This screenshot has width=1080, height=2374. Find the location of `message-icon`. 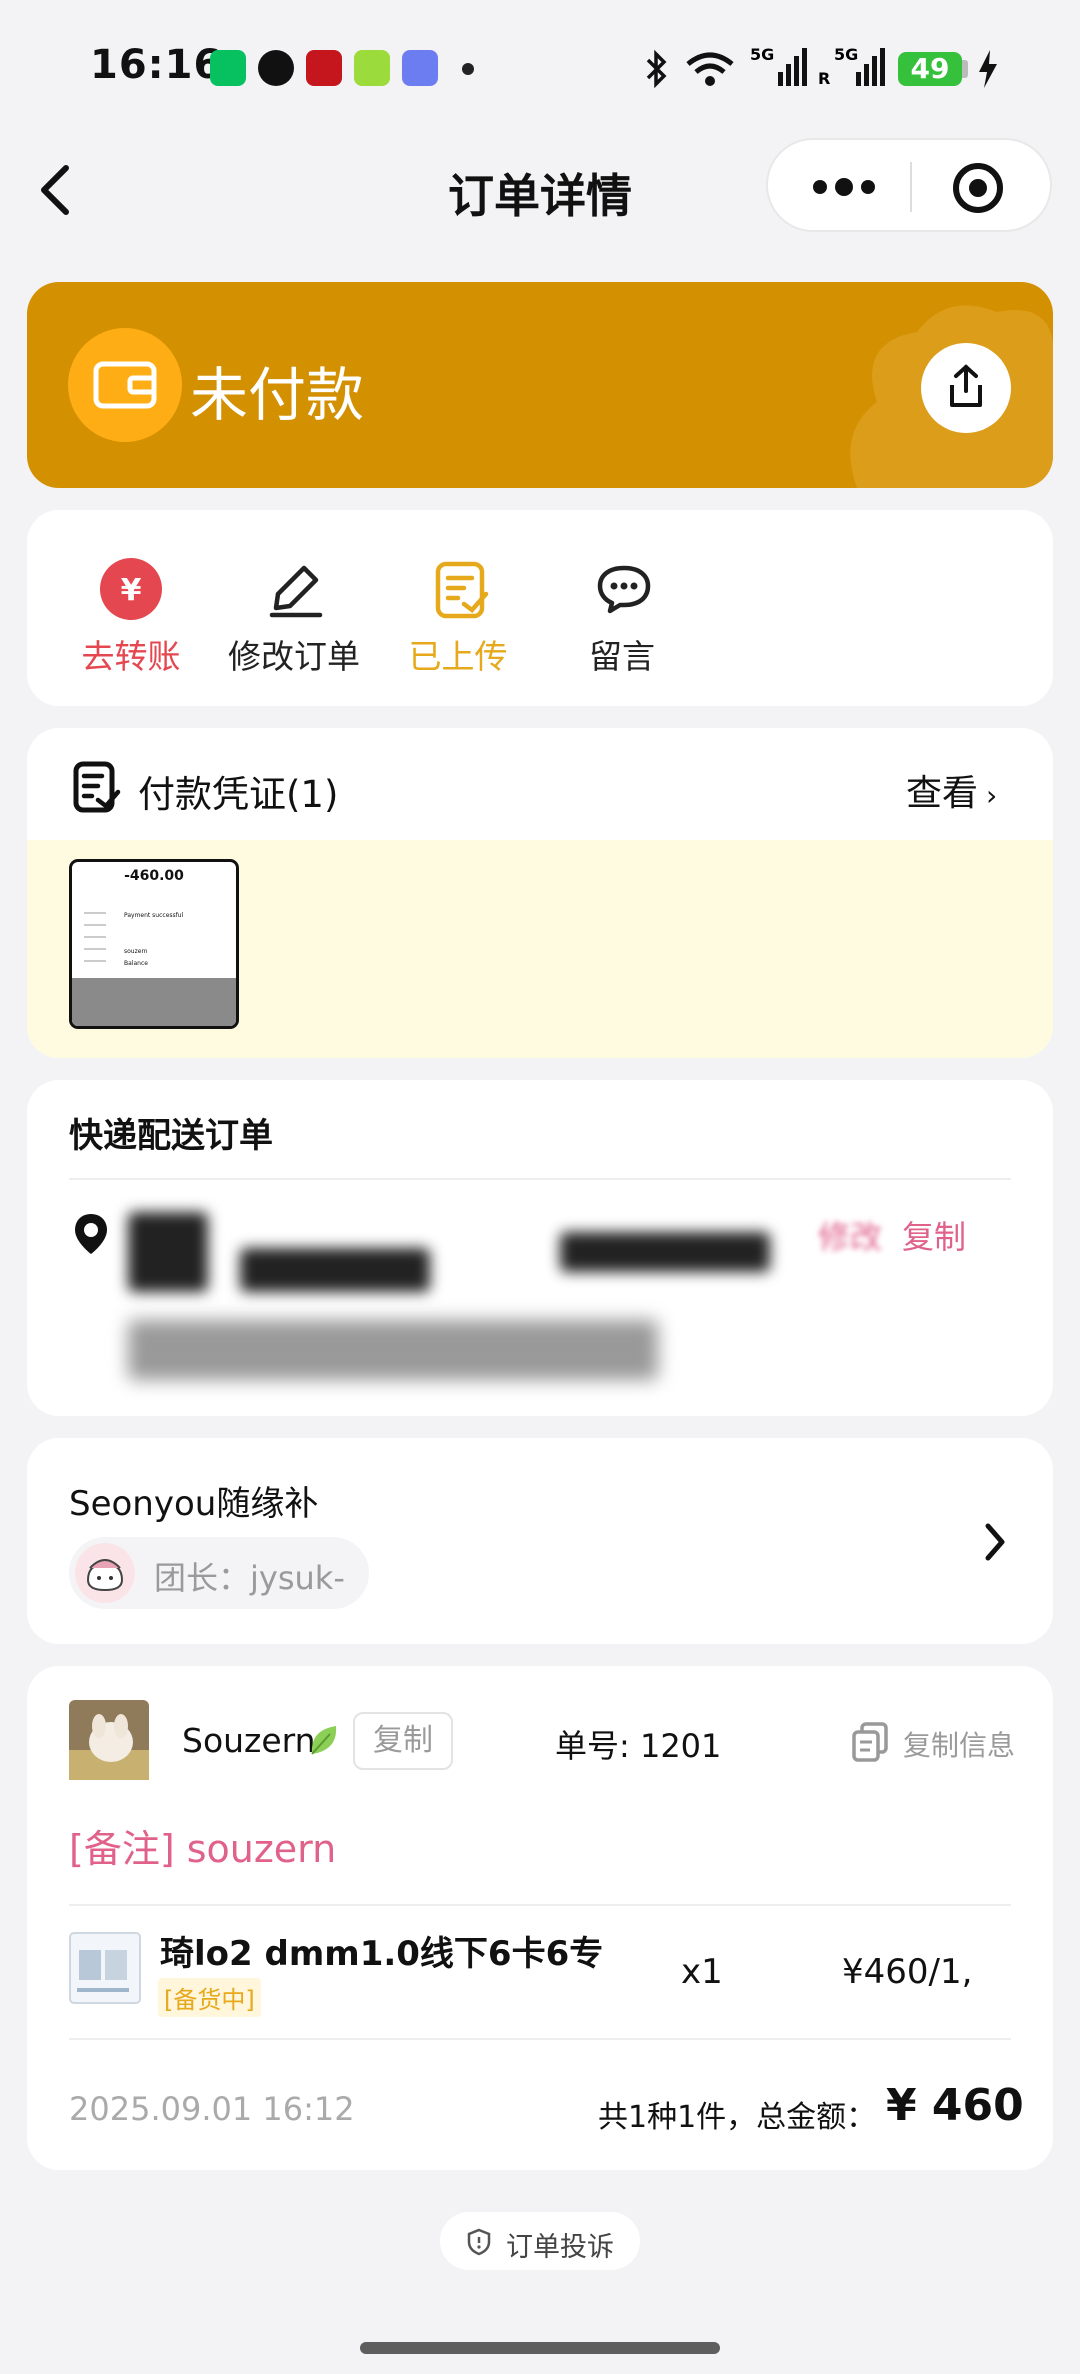

message-icon is located at coordinates (624, 589).